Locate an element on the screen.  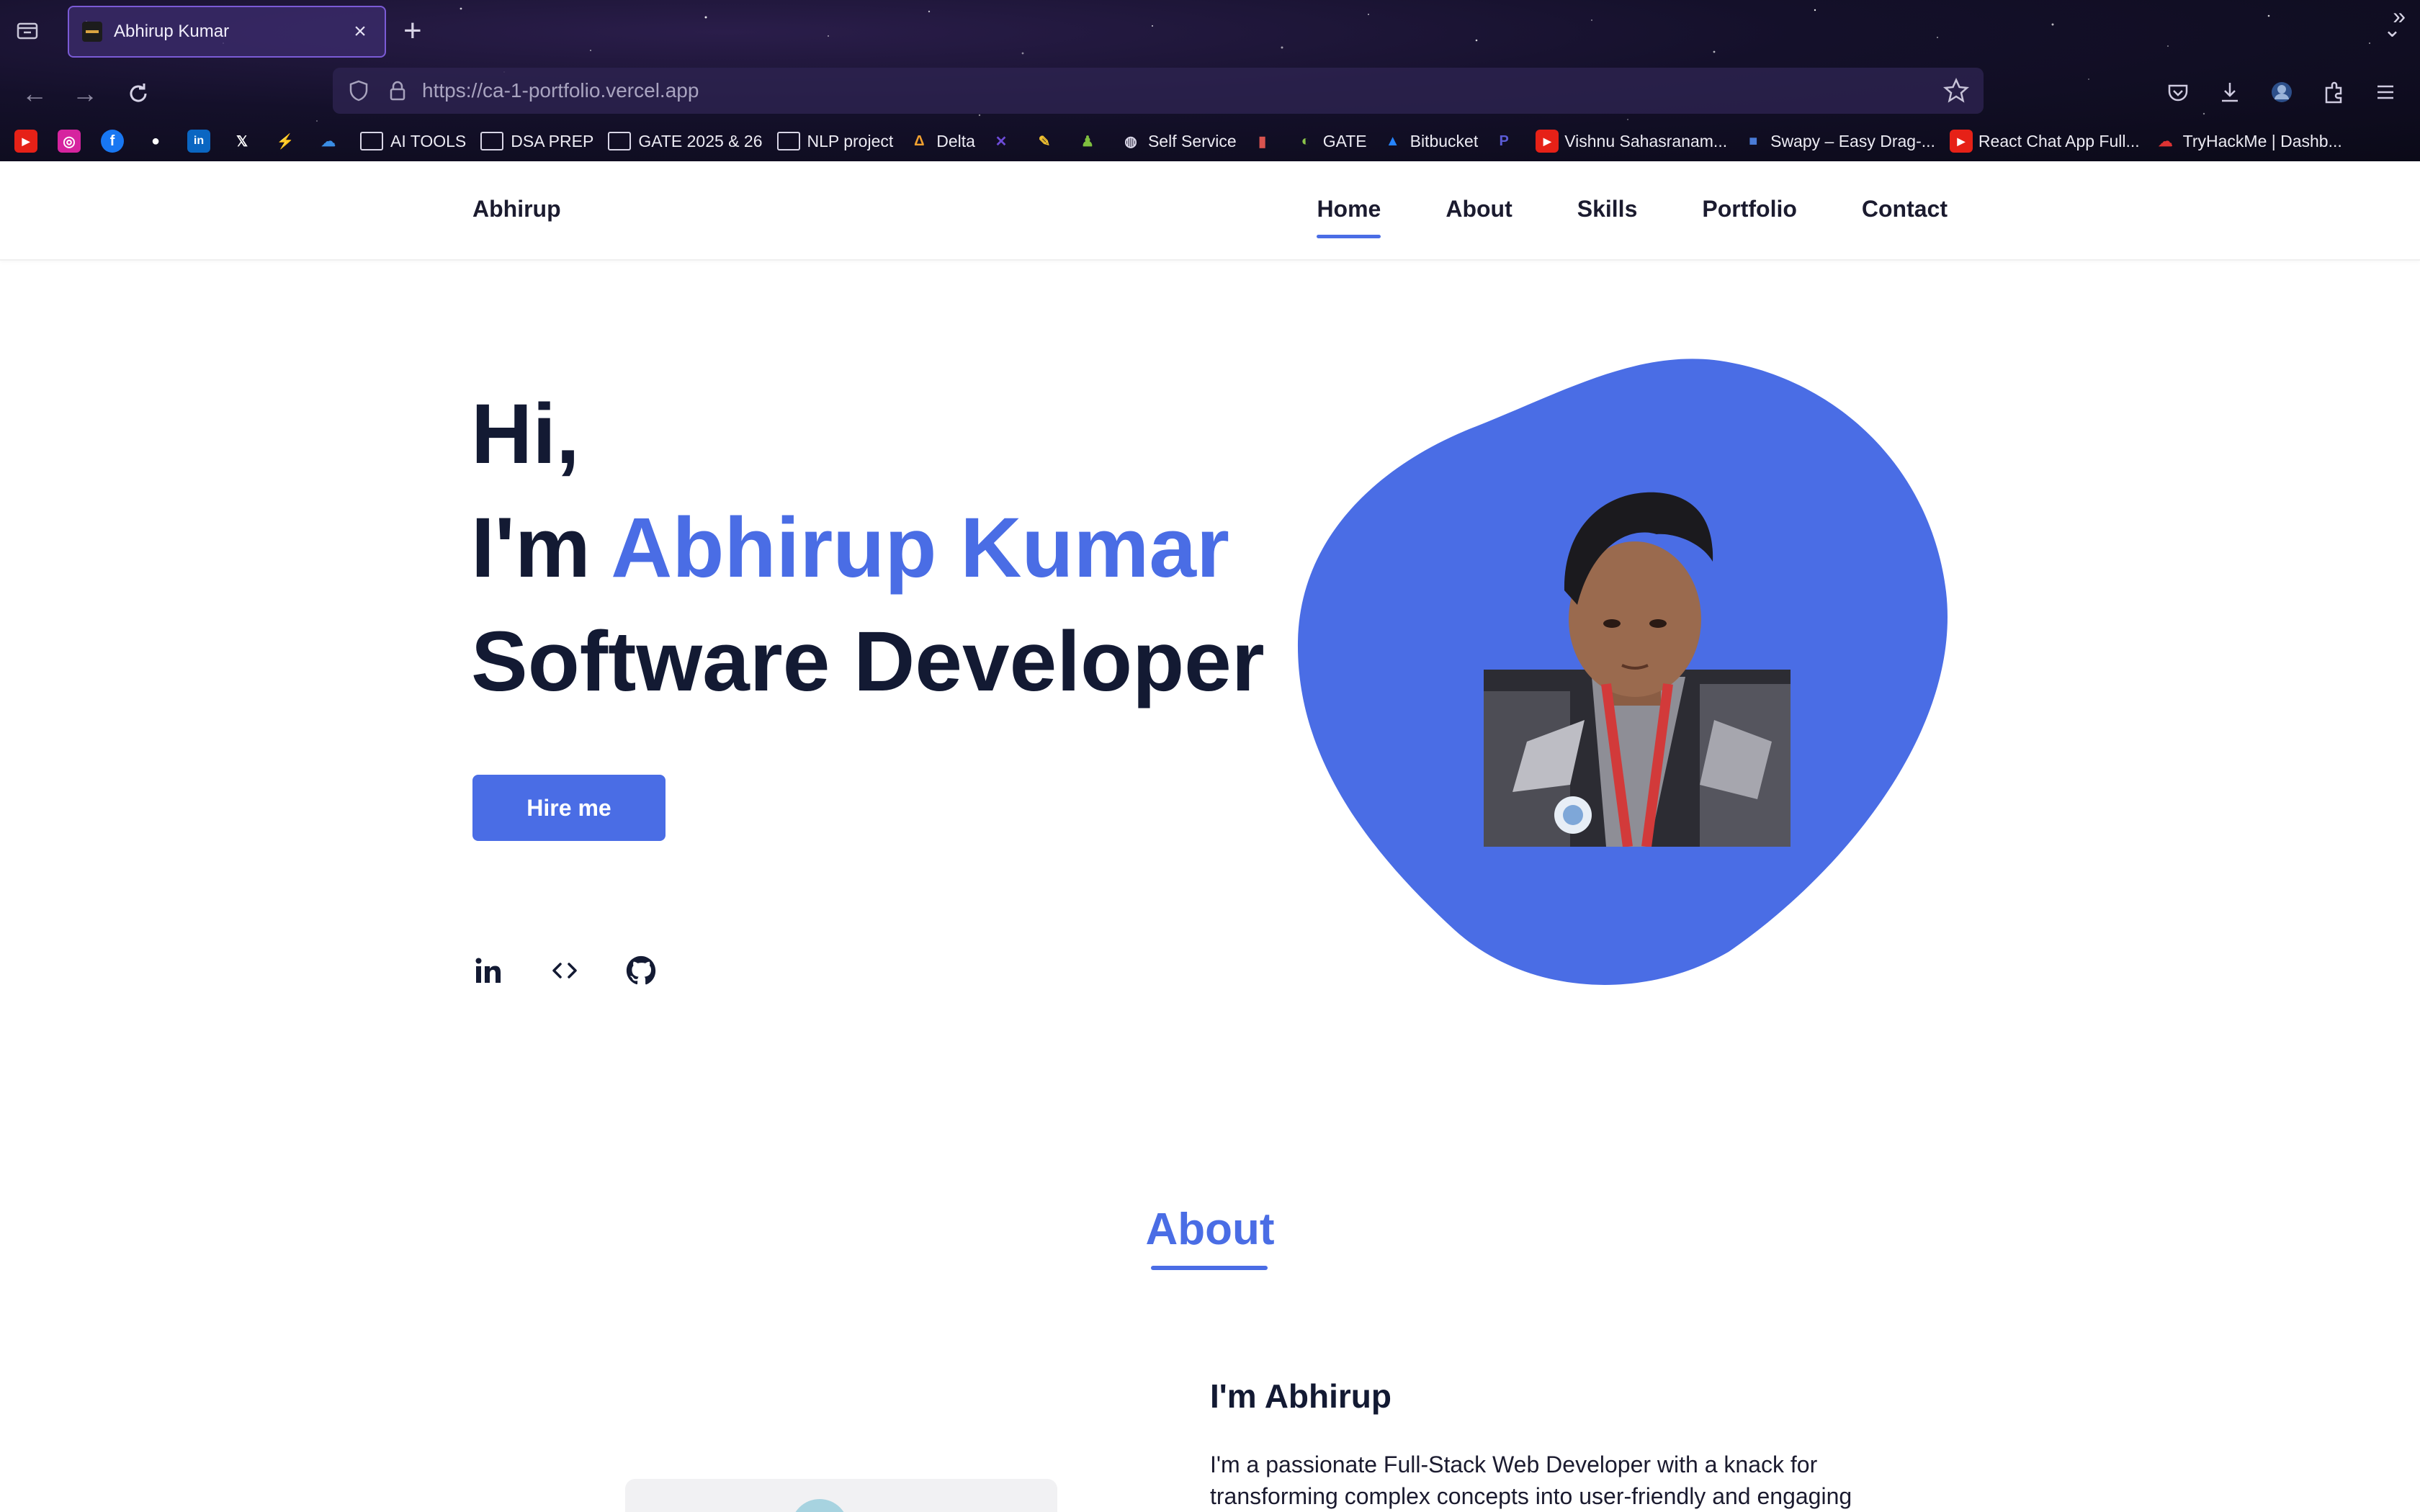
bookmark-label: GATE 2025 & 26 is located at coordinates (700, 140).